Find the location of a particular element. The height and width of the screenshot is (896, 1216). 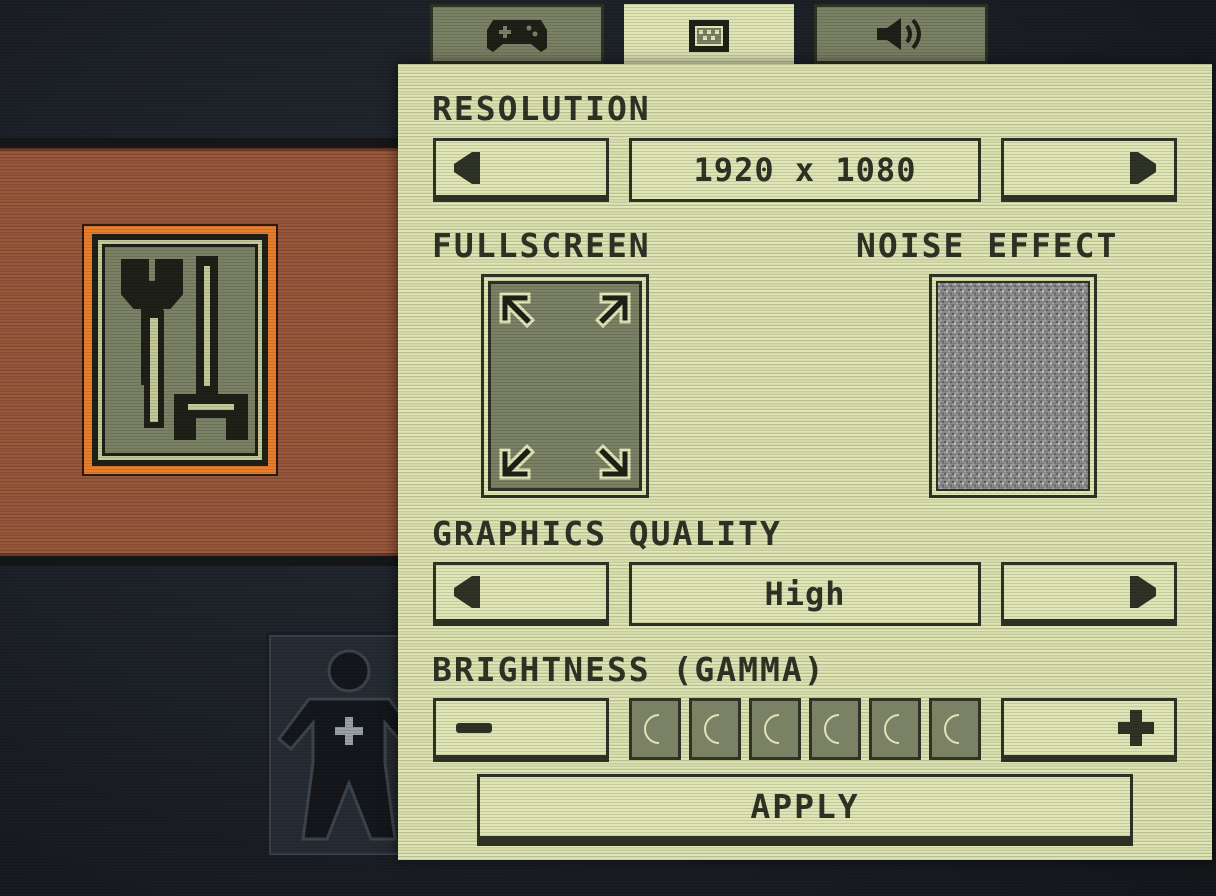

brightness-increase-button is located at coordinates (1089, 730).